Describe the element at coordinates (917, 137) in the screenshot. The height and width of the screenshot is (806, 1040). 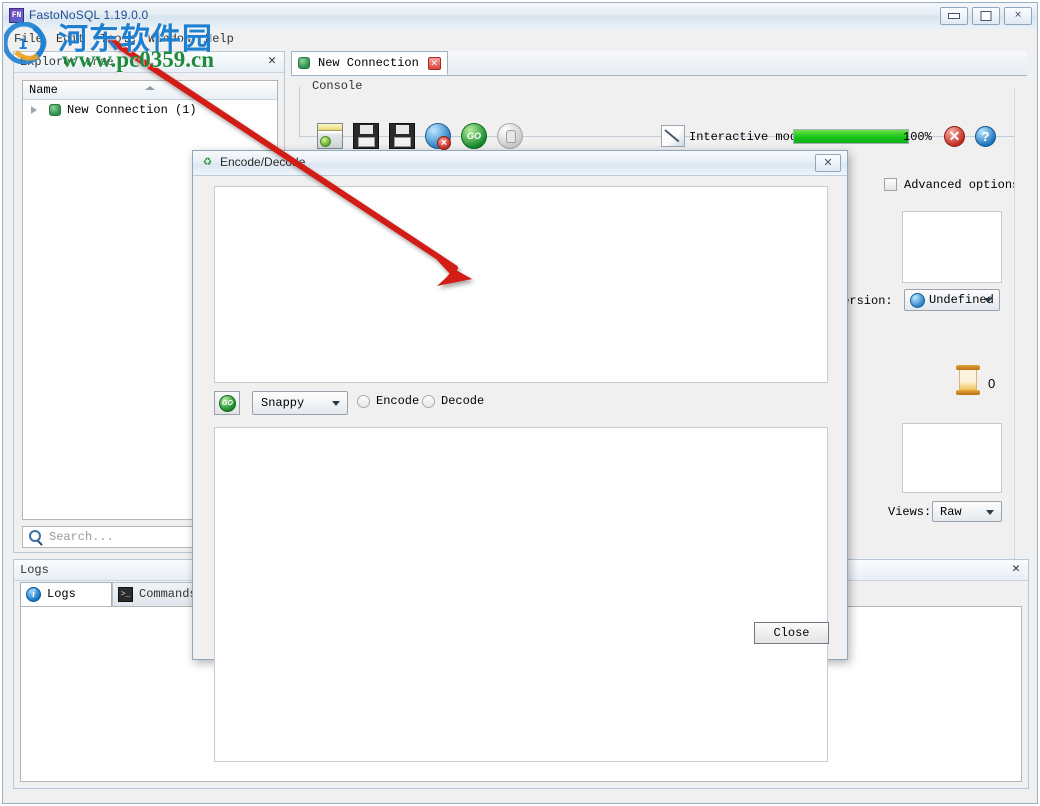
I see `progress-percent-label: 100%` at that location.